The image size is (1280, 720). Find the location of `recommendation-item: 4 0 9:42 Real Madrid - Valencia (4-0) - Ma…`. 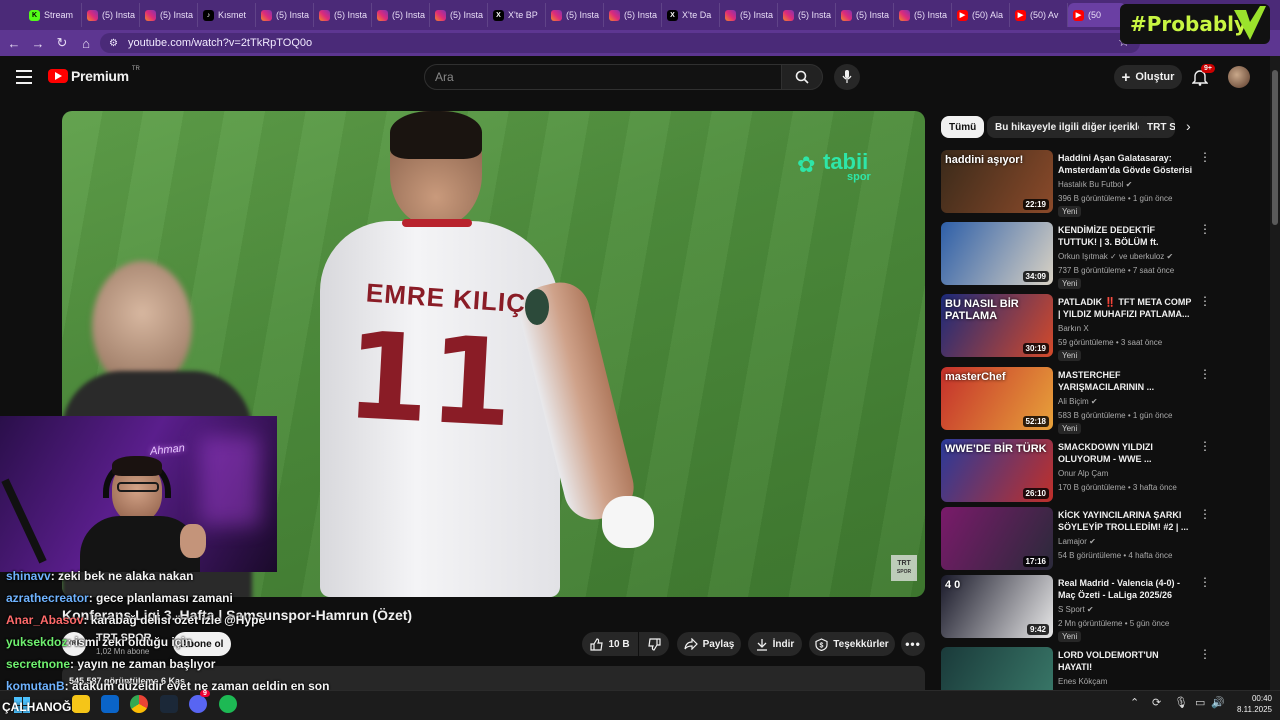

recommendation-item: 4 0 9:42 Real Madrid - Valencia (4-0) - Ma… is located at coordinates (1079, 608).